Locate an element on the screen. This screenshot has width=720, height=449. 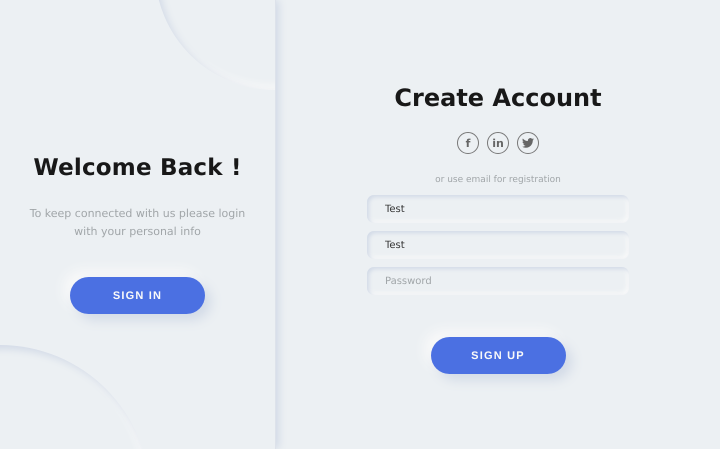
form-title: Create Account is located at coordinates (498, 98).